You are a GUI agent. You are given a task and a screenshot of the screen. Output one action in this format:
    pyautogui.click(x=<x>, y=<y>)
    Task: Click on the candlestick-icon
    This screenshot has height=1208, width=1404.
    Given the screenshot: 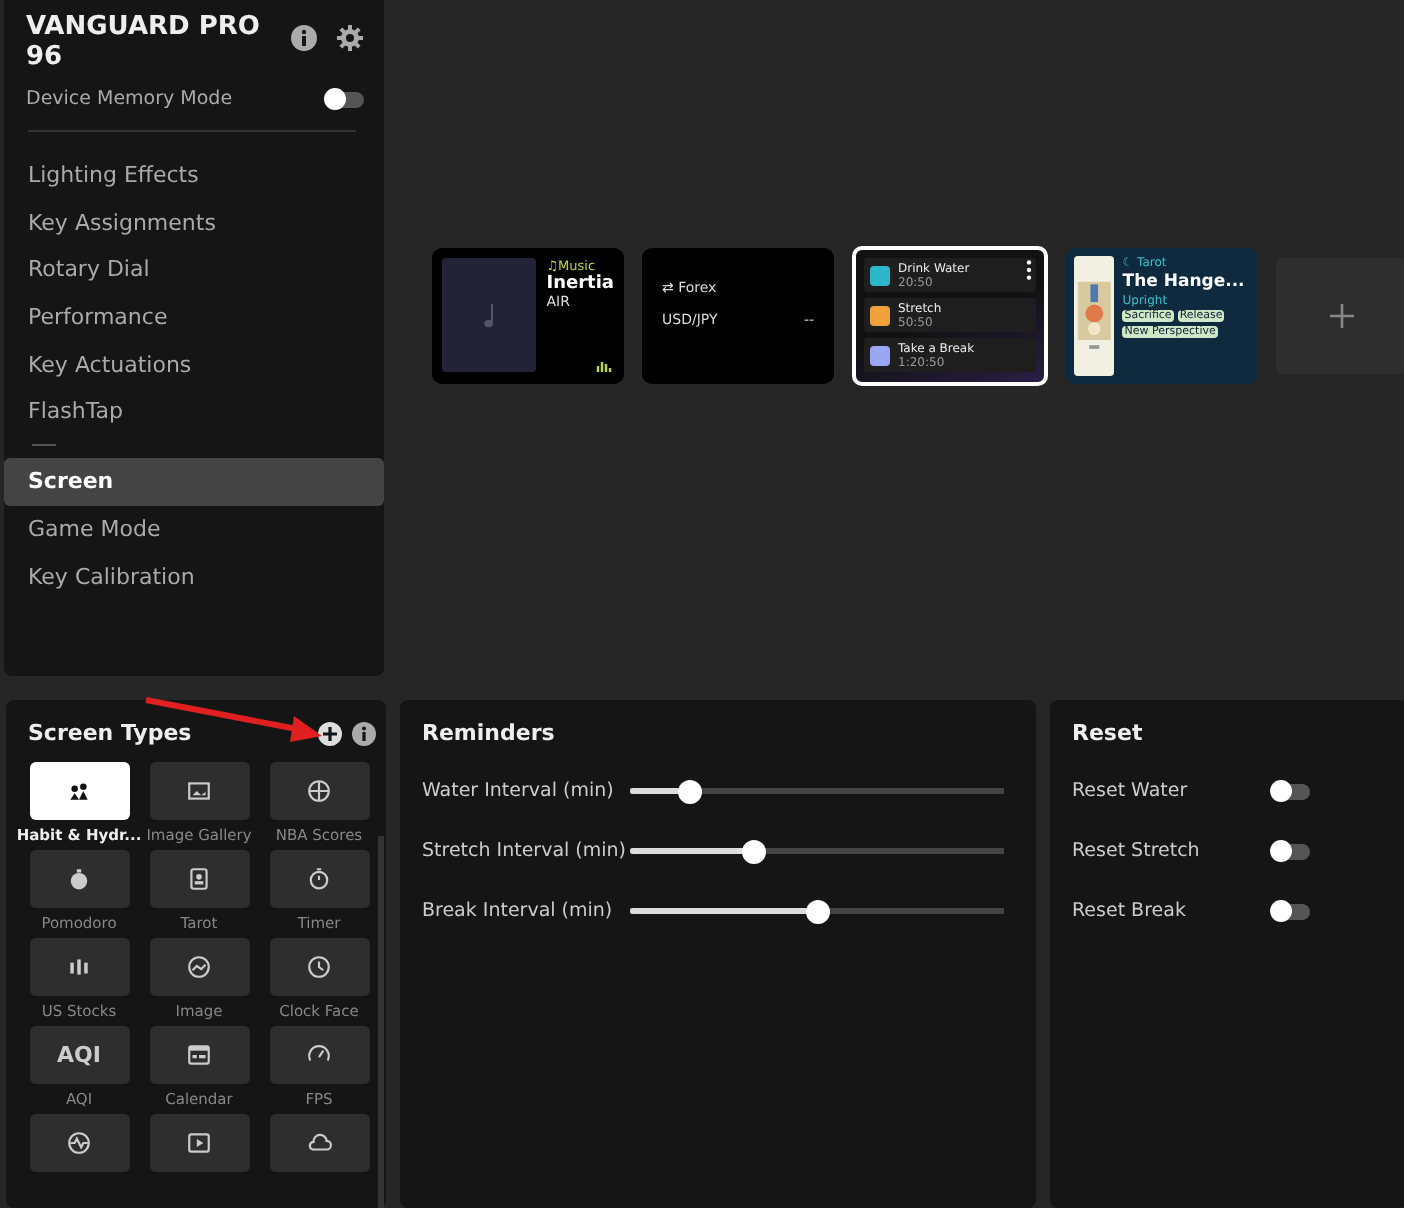 What is the action you would take?
    pyautogui.click(x=79, y=967)
    